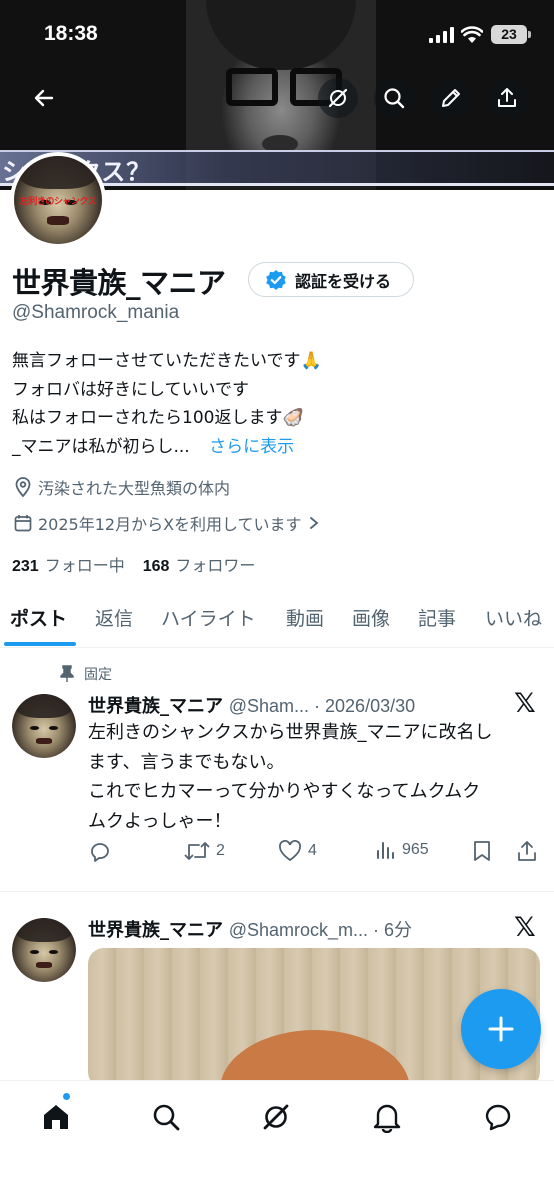 This screenshot has height=1199, width=554. Describe the element at coordinates (197, 851) in the screenshot. I see `retweet-icon` at that location.